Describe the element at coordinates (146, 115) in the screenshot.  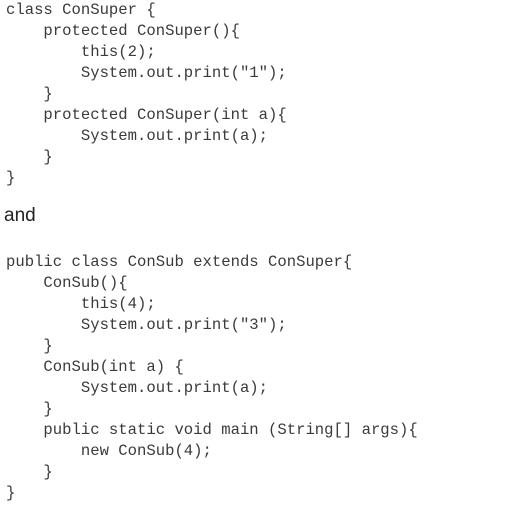
I see `code-line: protected ConSuper(int a){` at that location.